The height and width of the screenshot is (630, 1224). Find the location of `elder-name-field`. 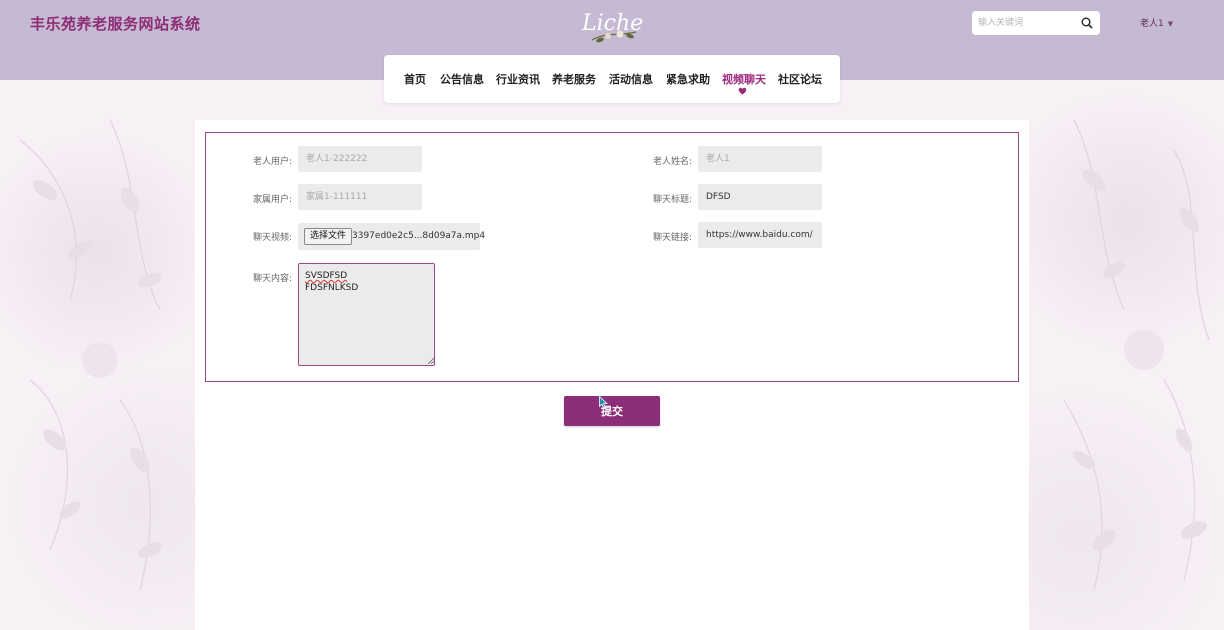

elder-name-field is located at coordinates (760, 159).